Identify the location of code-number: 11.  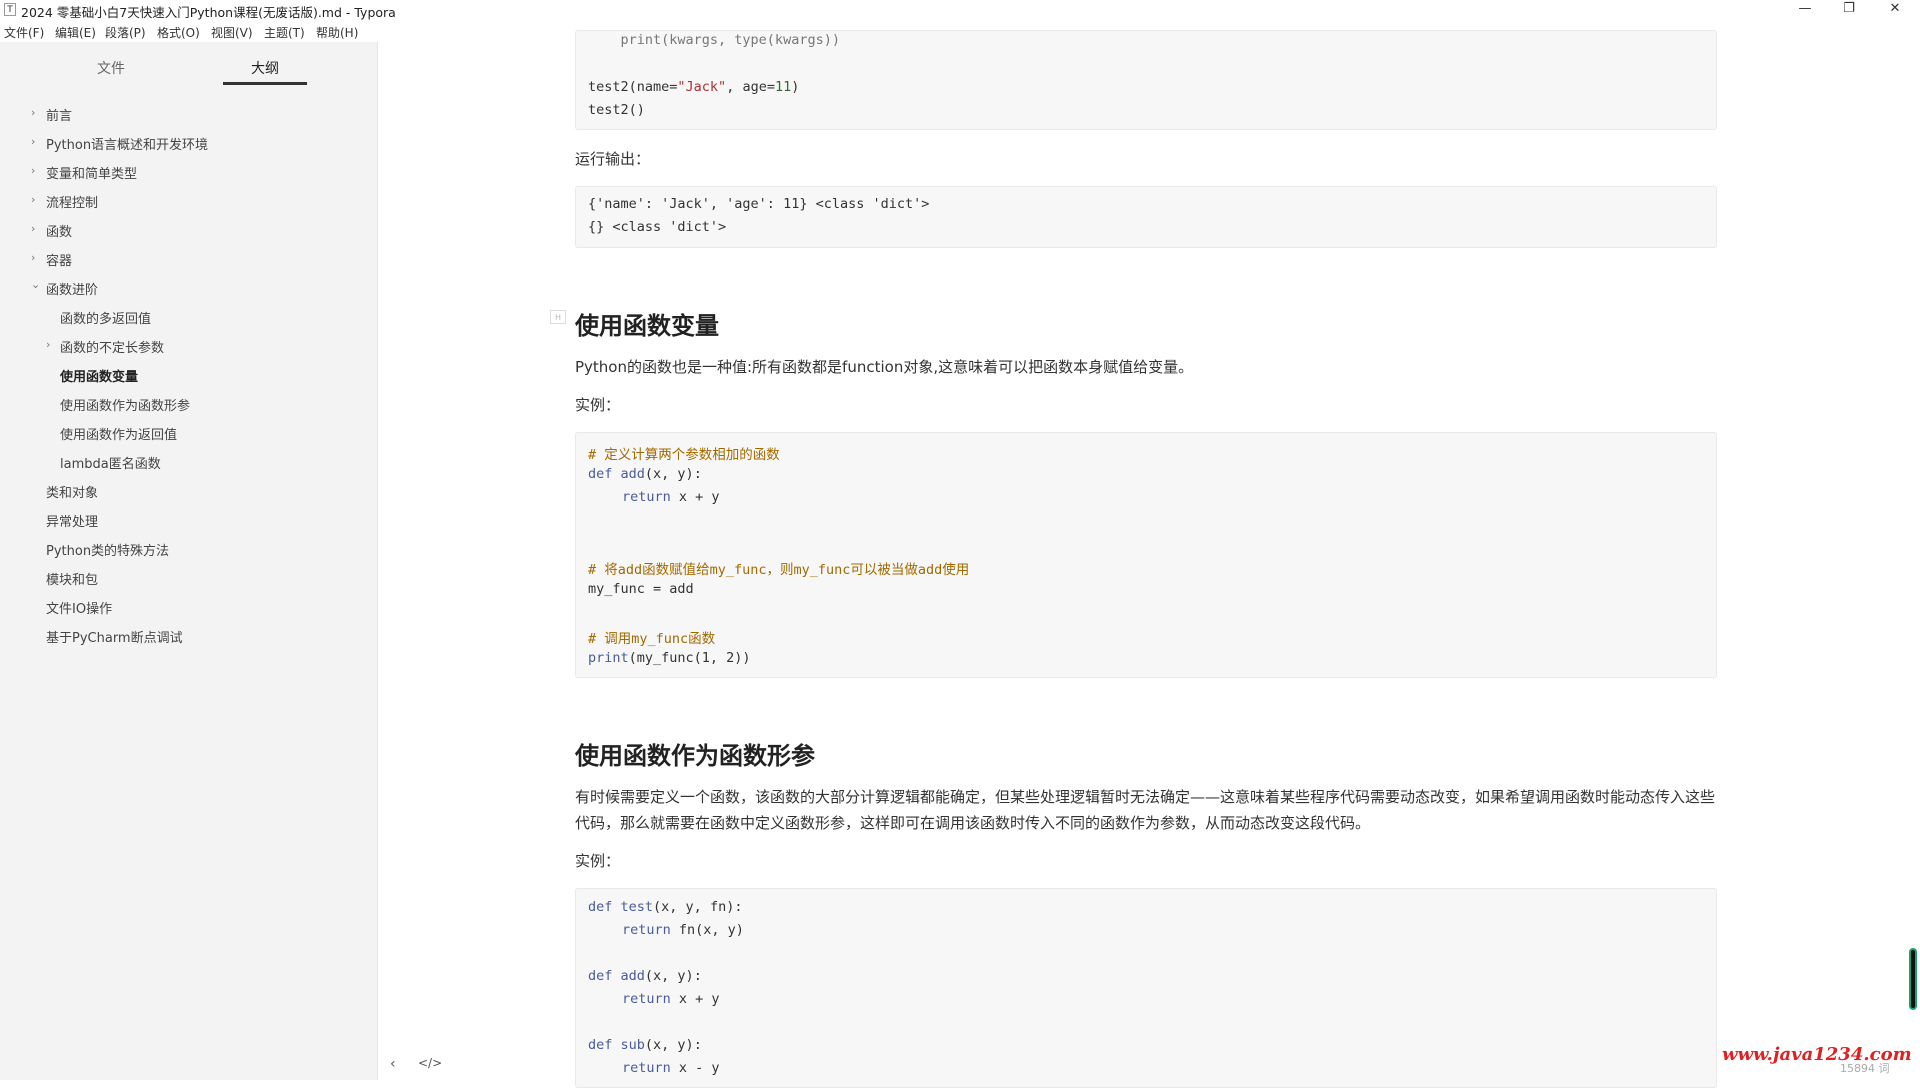
(783, 87).